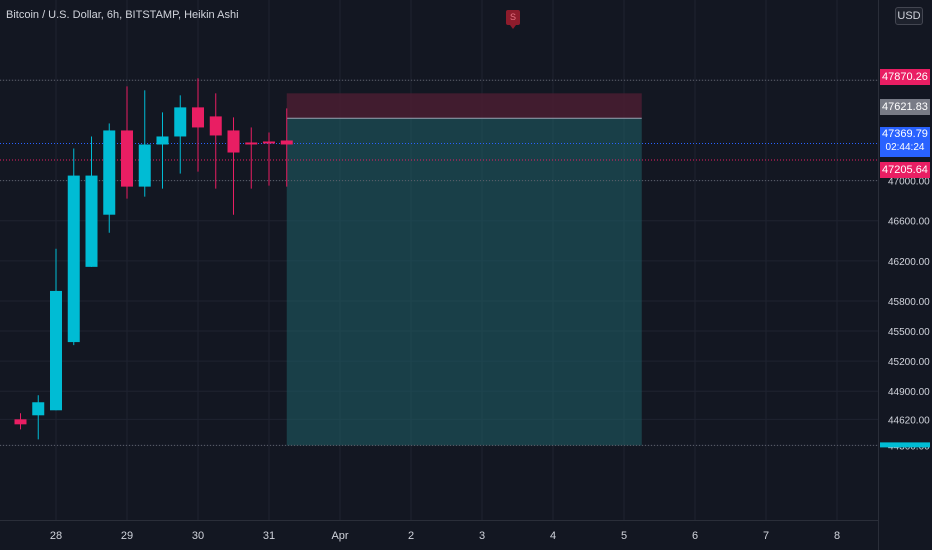 The height and width of the screenshot is (550, 932). I want to click on time-tick-label: 8, so click(837, 536).